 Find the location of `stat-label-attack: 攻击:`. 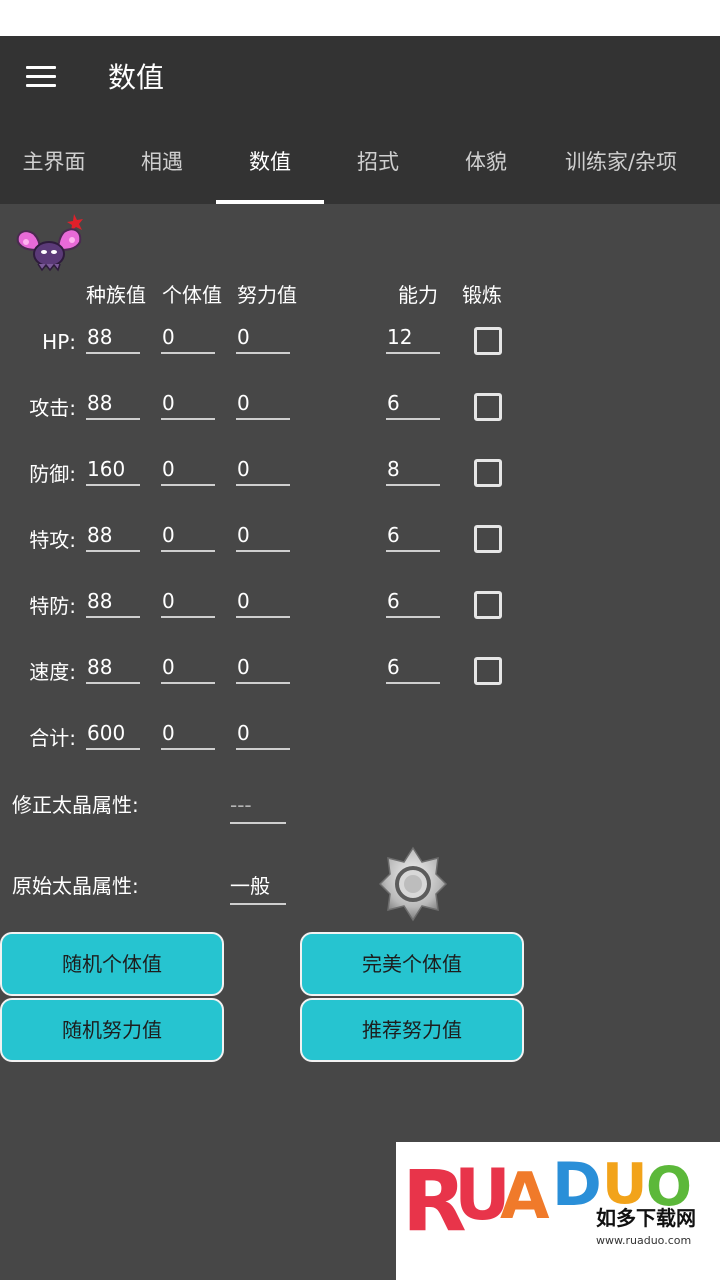

stat-label-attack: 攻击: is located at coordinates (52, 408).